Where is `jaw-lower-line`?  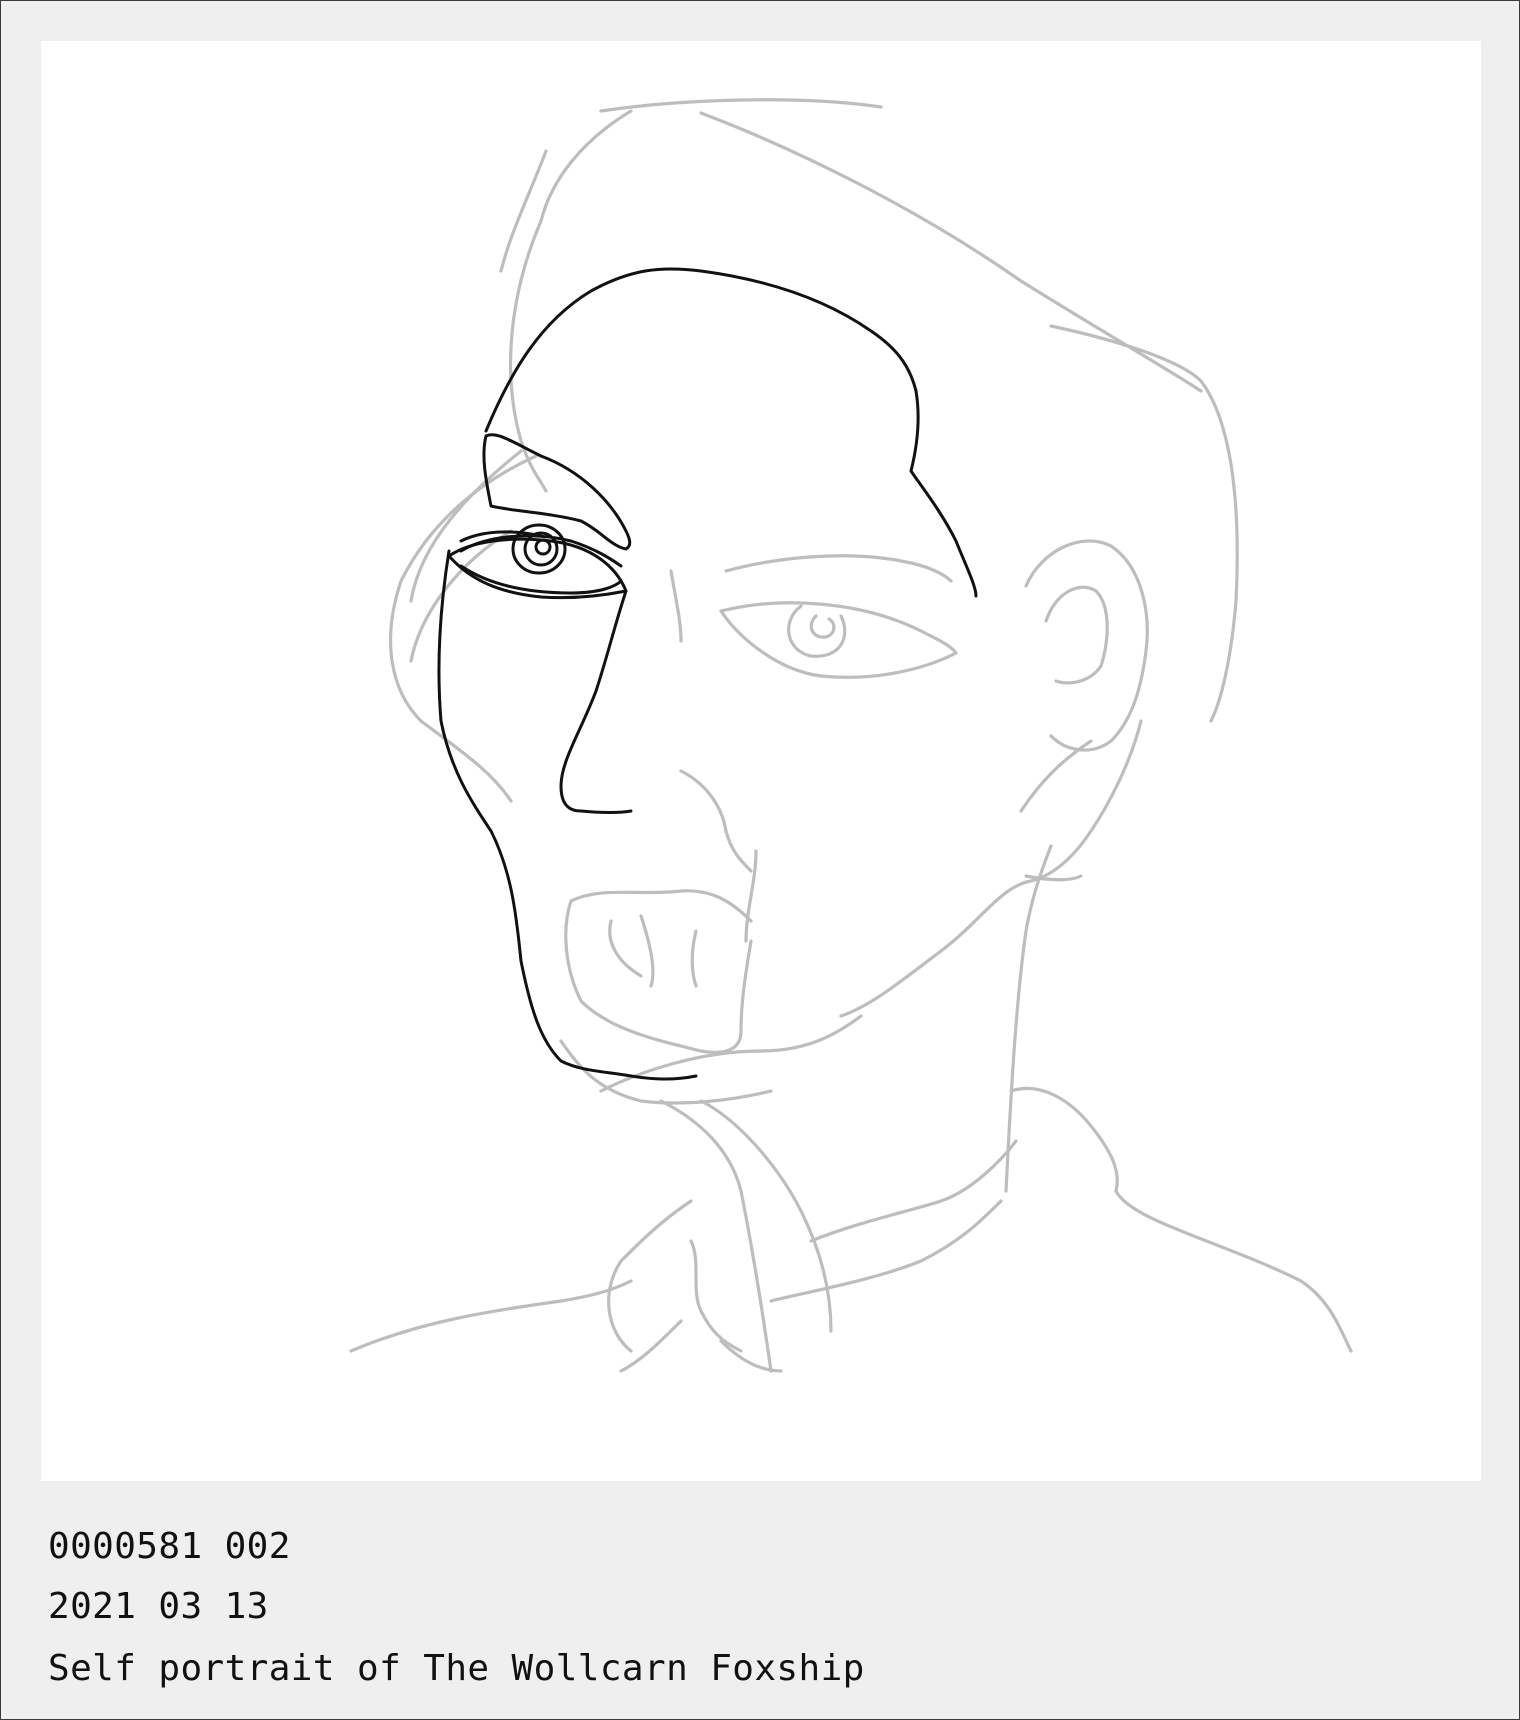 jaw-lower-line is located at coordinates (731, 1053).